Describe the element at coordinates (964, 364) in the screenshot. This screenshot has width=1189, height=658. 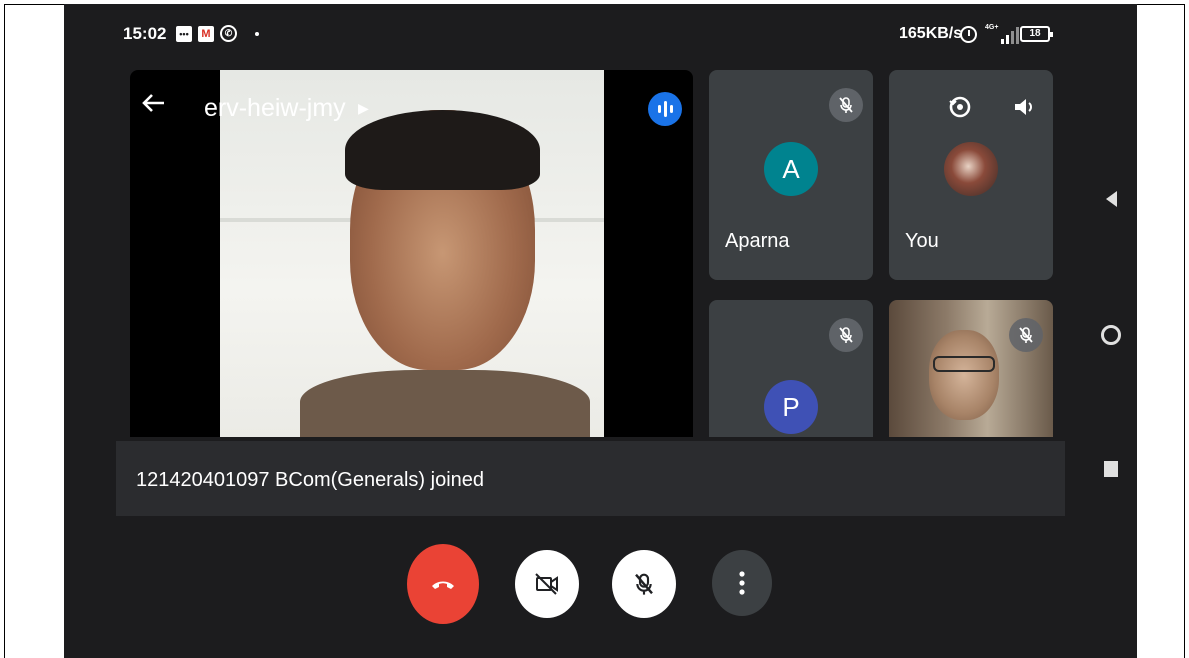
I see `glasses` at that location.